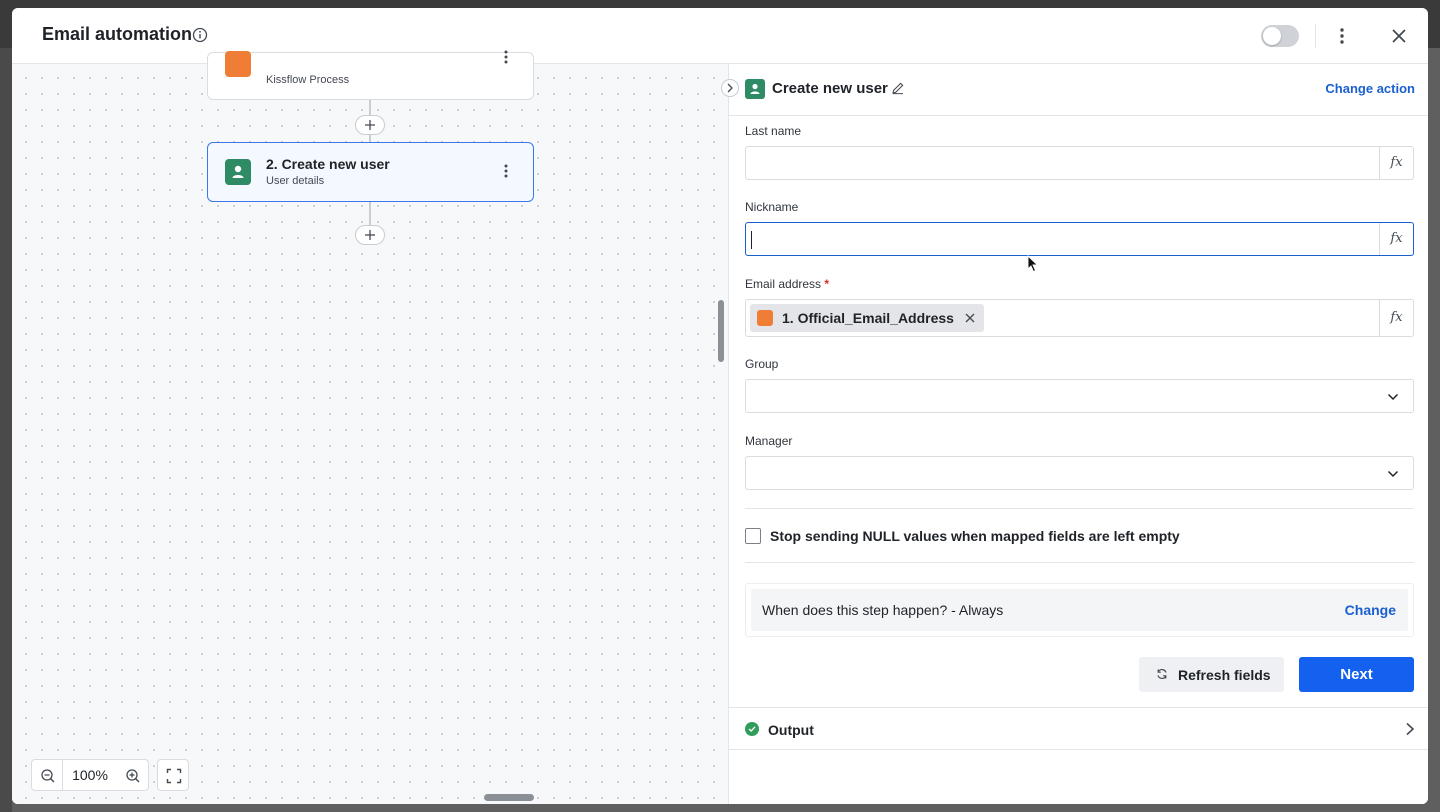 This screenshot has height=812, width=1440. I want to click on required-mark: *, so click(827, 284).